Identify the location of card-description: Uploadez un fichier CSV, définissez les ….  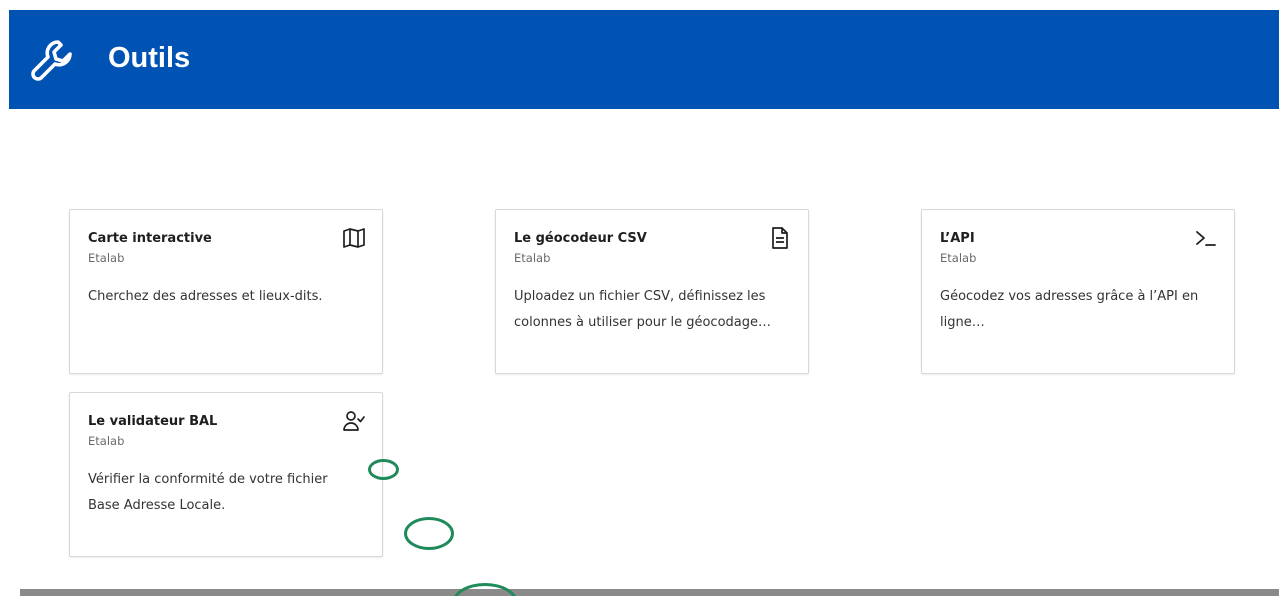
(643, 309).